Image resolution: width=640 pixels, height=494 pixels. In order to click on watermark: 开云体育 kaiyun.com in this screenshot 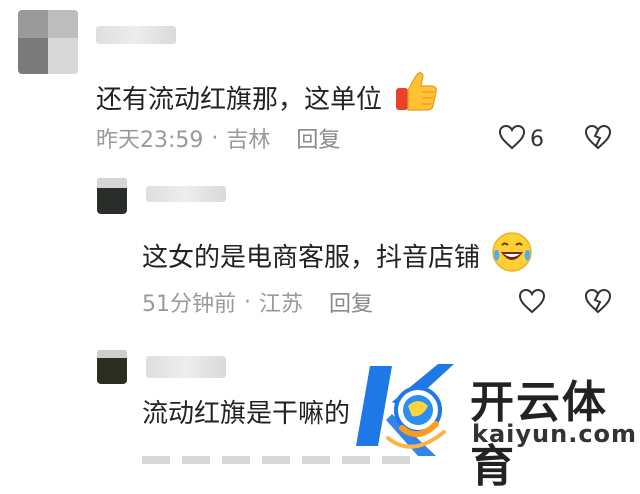, I will do `click(495, 425)`.